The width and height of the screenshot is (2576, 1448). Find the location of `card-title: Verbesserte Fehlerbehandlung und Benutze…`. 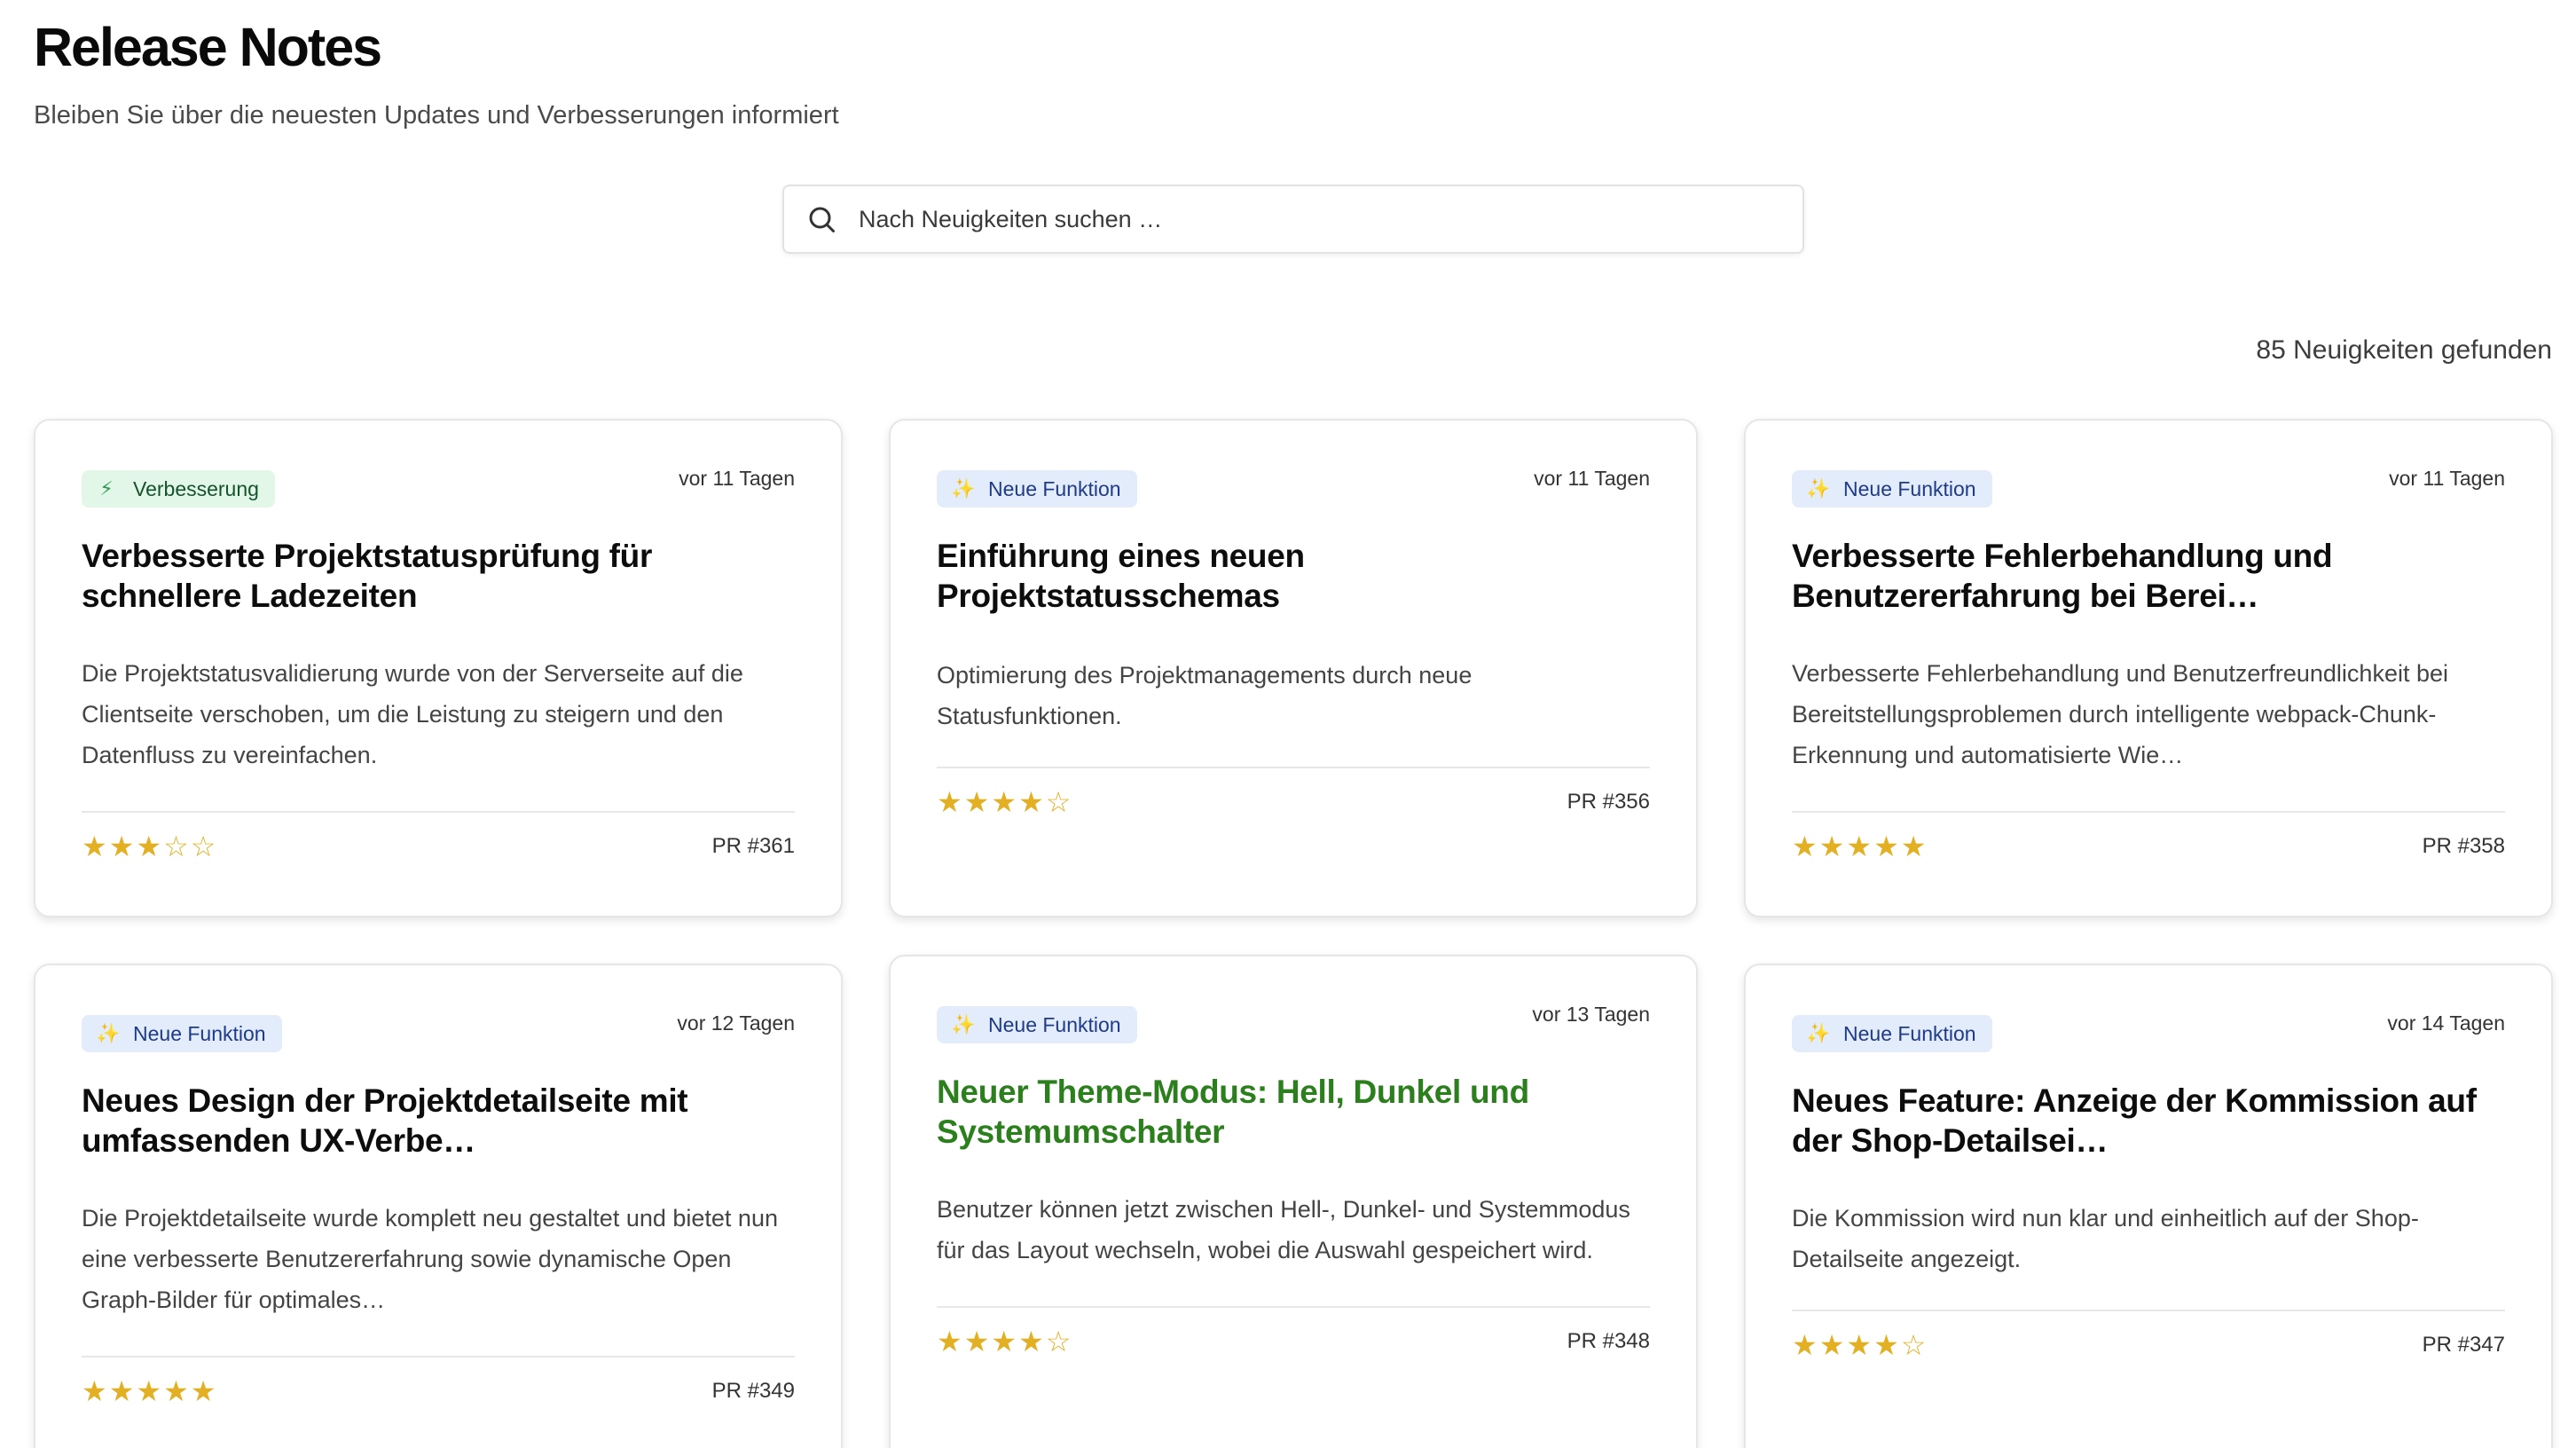

card-title: Verbesserte Fehlerbehandlung und Benutze… is located at coordinates (2148, 576).